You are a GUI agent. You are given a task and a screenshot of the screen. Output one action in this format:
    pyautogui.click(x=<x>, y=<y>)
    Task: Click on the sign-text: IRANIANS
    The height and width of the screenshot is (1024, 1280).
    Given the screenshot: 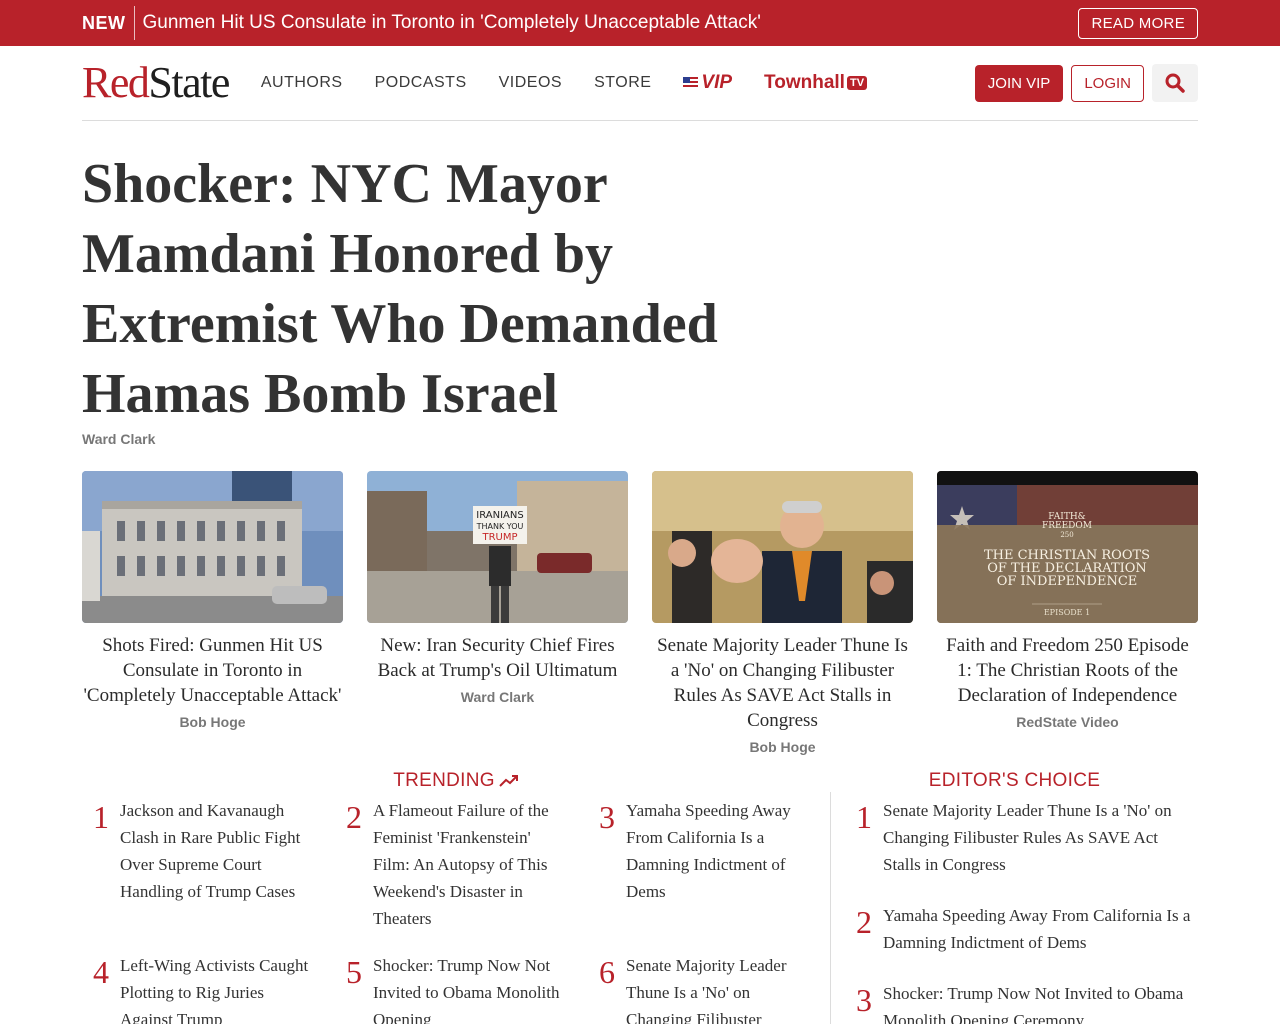 What is the action you would take?
    pyautogui.click(x=499, y=515)
    